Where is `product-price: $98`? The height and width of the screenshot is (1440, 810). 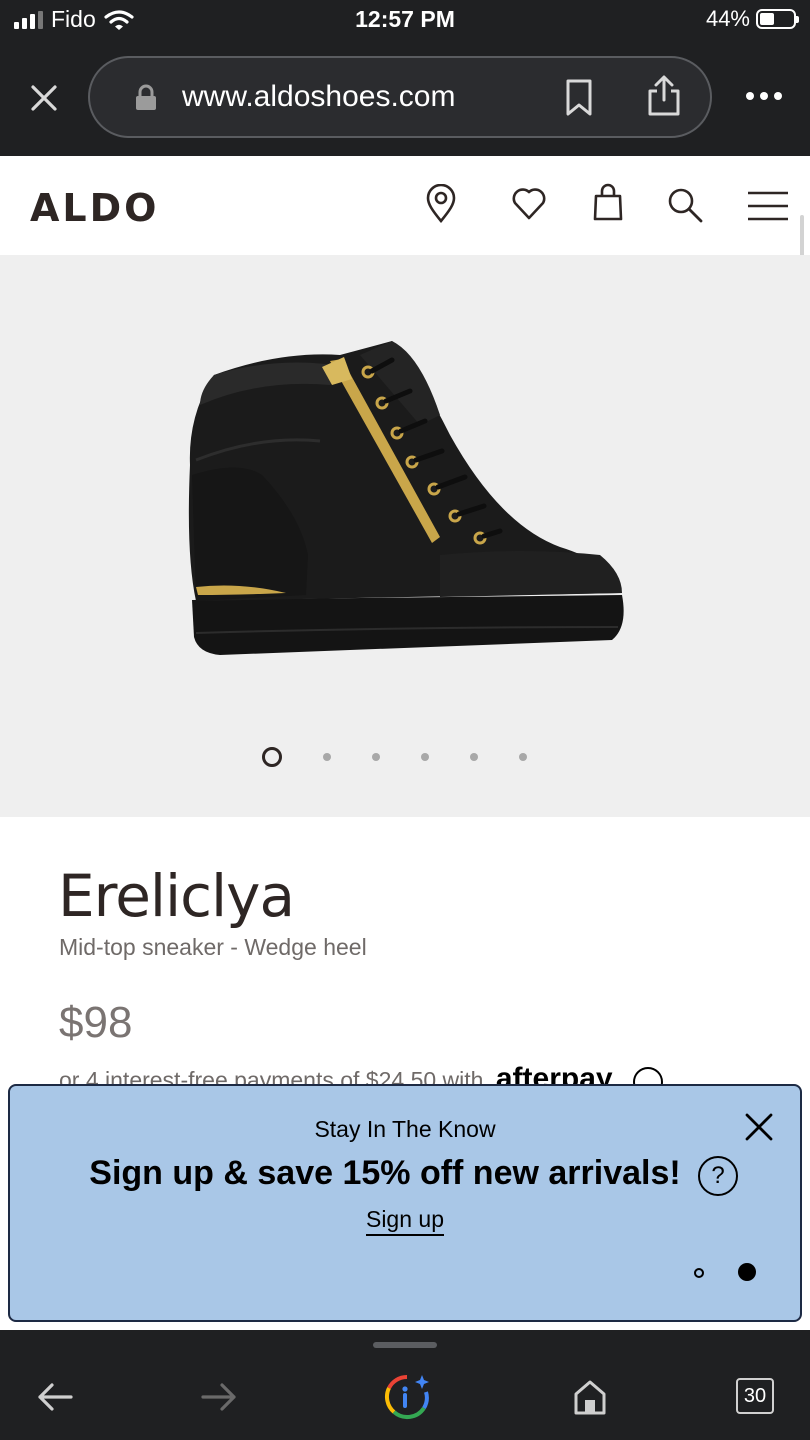
product-price: $98 is located at coordinates (96, 1022).